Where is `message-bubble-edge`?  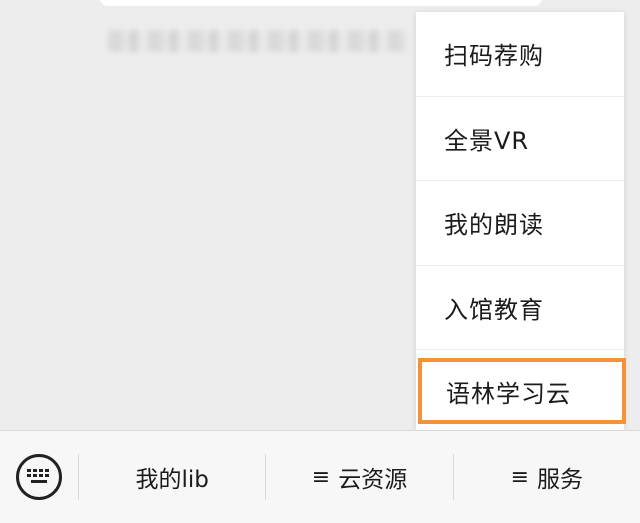
message-bubble-edge is located at coordinates (321, 3).